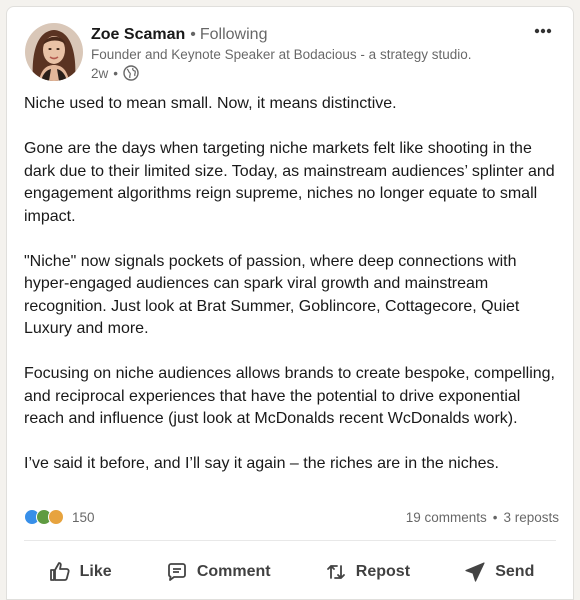  What do you see at coordinates (531, 517) in the screenshot?
I see `reposts-count: 3 reposts` at bounding box center [531, 517].